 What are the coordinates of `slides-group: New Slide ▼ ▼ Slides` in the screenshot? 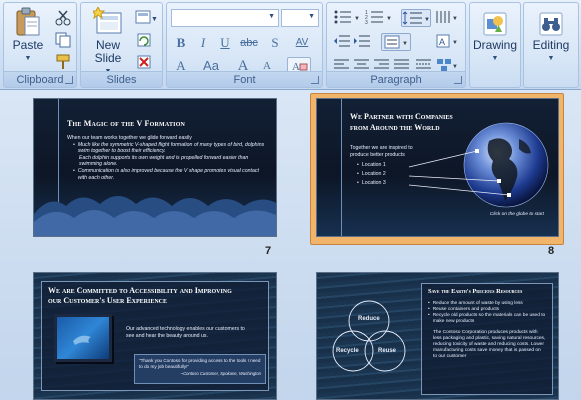 It's located at (121, 45).